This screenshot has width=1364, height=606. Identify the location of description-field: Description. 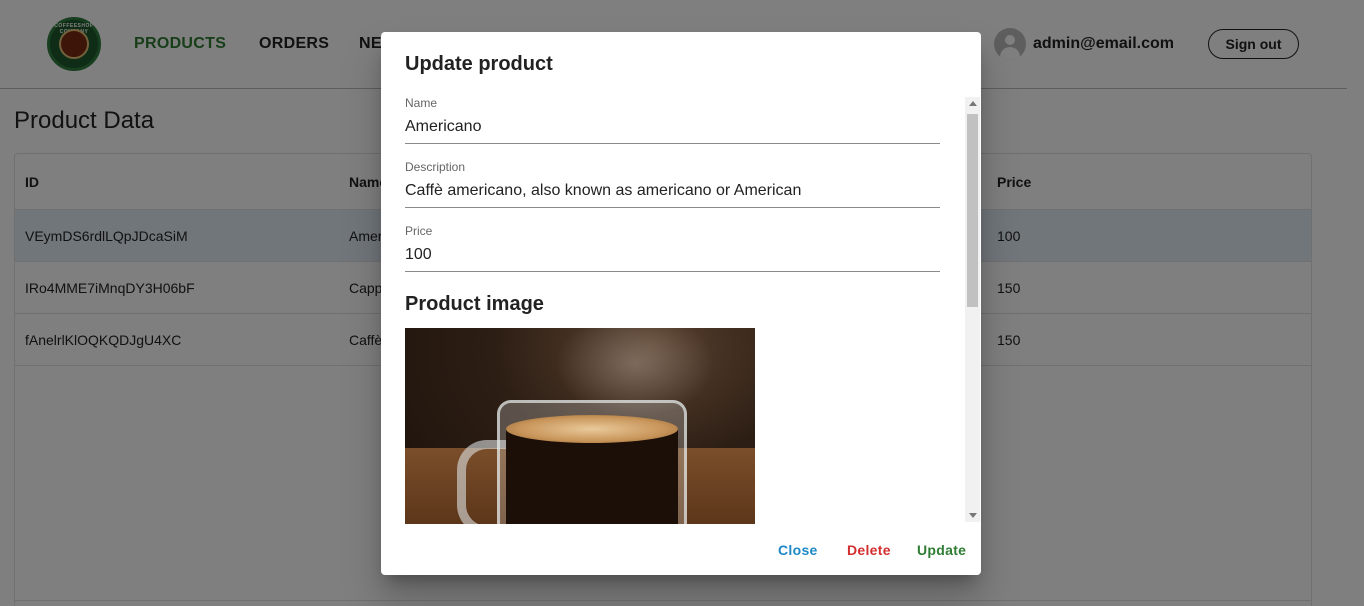
(672, 184).